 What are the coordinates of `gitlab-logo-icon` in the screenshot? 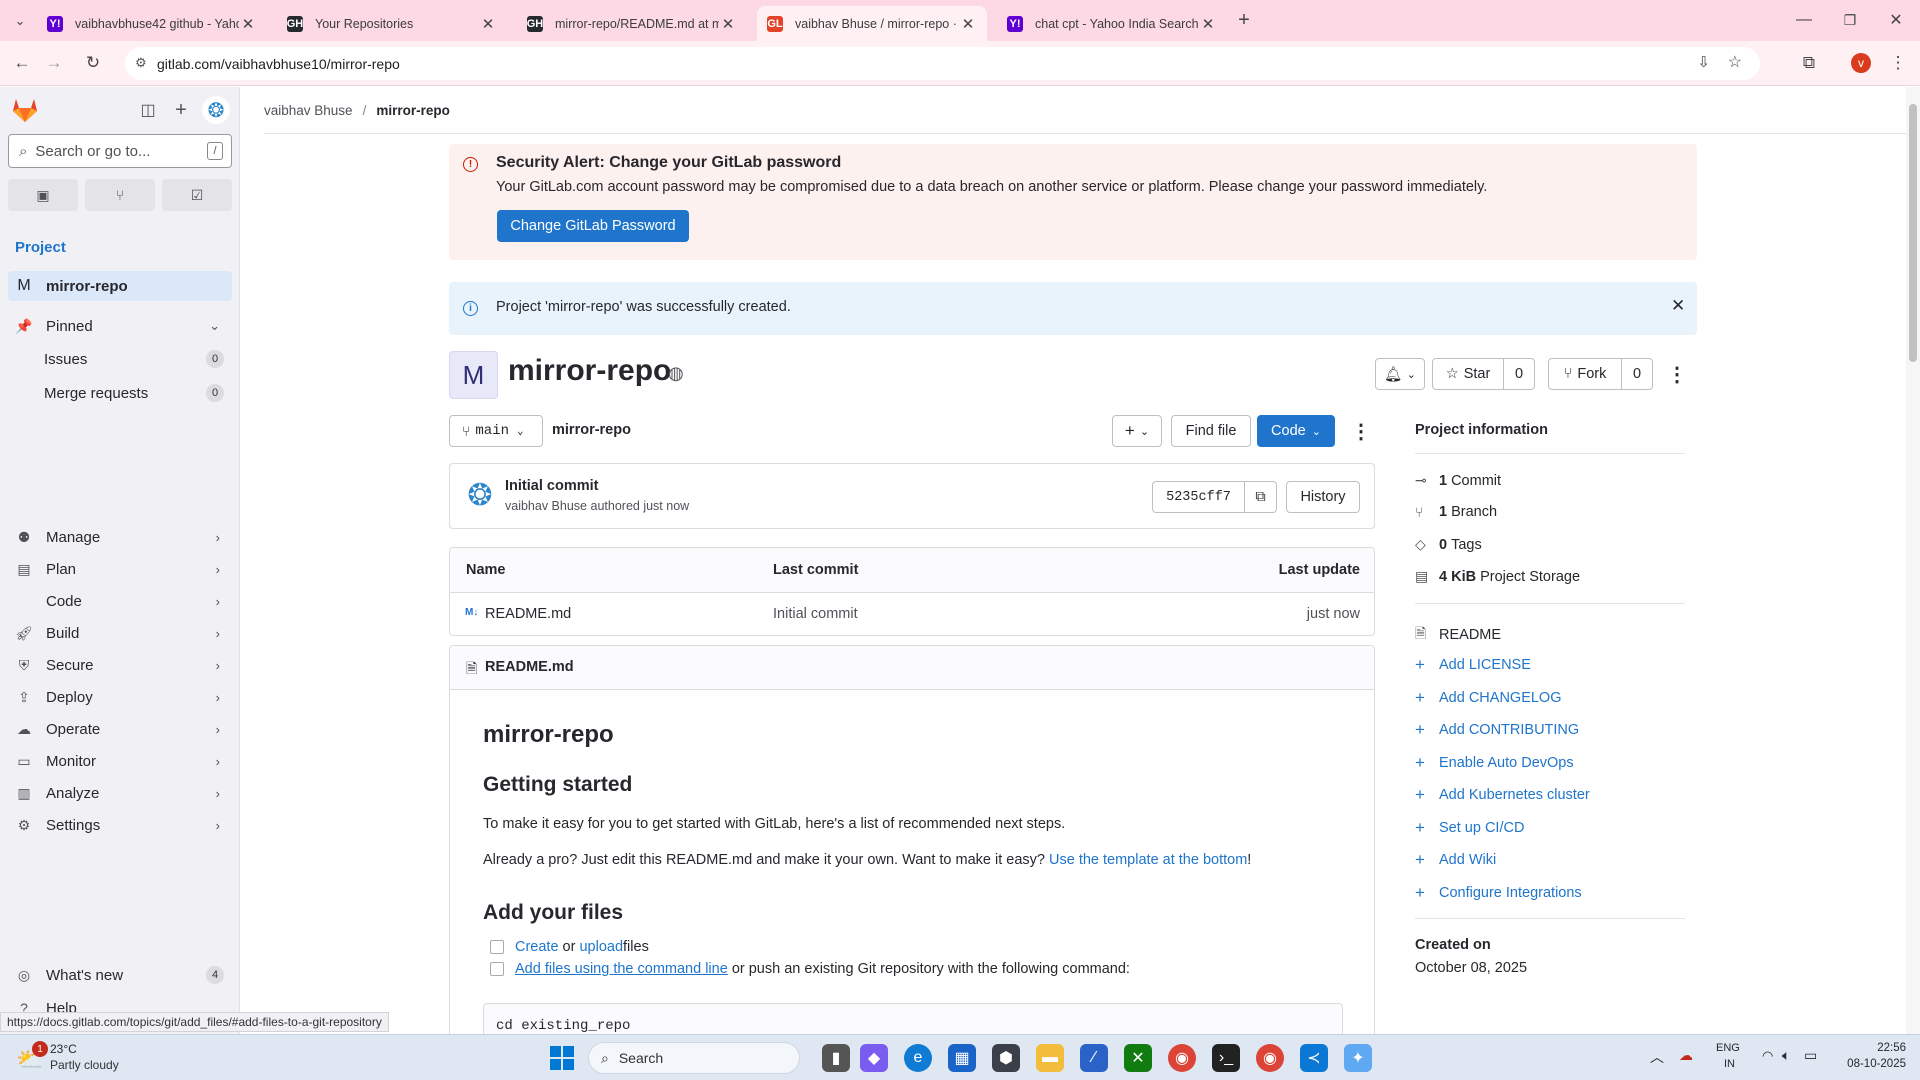 It's located at (25, 110).